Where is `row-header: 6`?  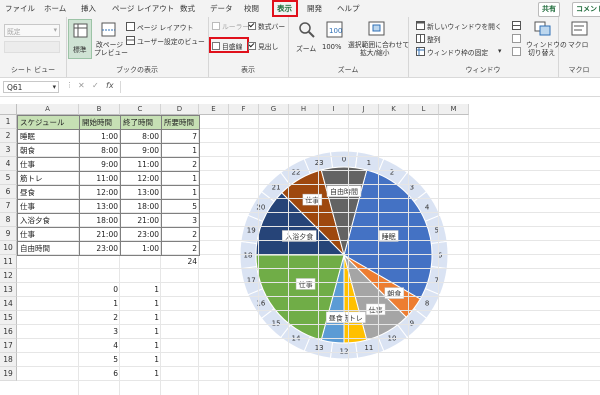 row-header: 6 is located at coordinates (8, 192).